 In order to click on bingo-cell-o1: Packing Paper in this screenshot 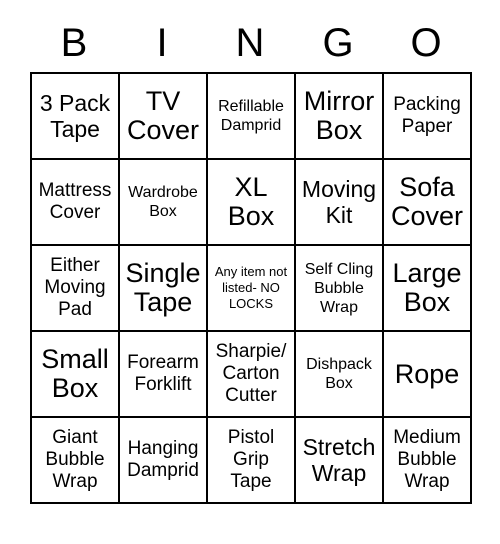, I will do `click(428, 117)`.